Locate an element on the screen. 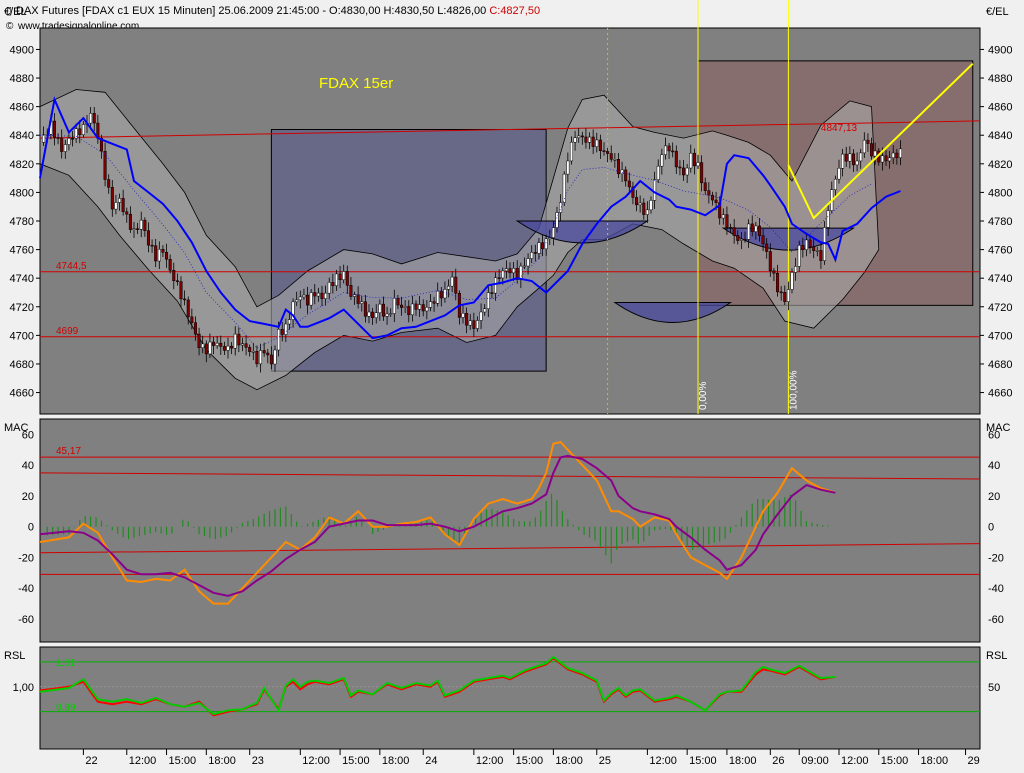  price-tick-label-left: 4880 is located at coordinates (22, 79).